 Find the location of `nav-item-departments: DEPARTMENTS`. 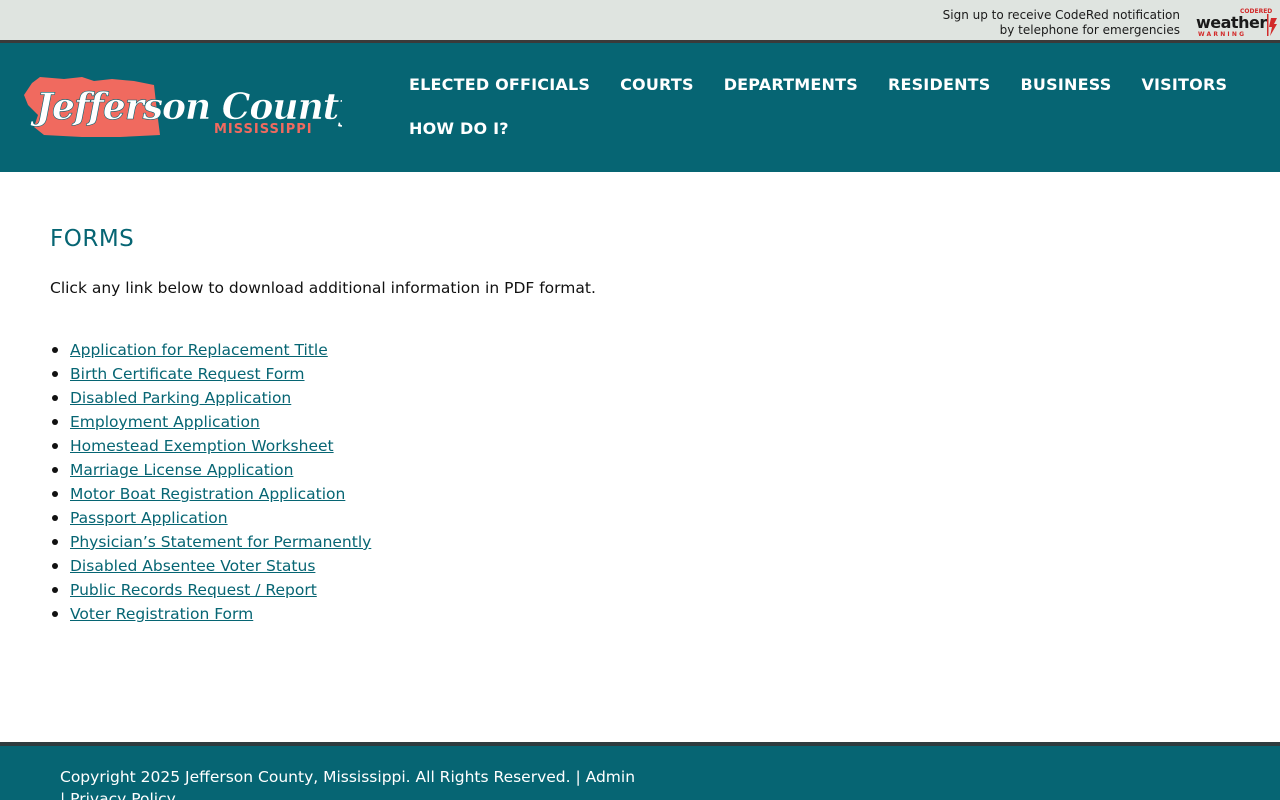

nav-item-departments: DEPARTMENTS is located at coordinates (791, 85).